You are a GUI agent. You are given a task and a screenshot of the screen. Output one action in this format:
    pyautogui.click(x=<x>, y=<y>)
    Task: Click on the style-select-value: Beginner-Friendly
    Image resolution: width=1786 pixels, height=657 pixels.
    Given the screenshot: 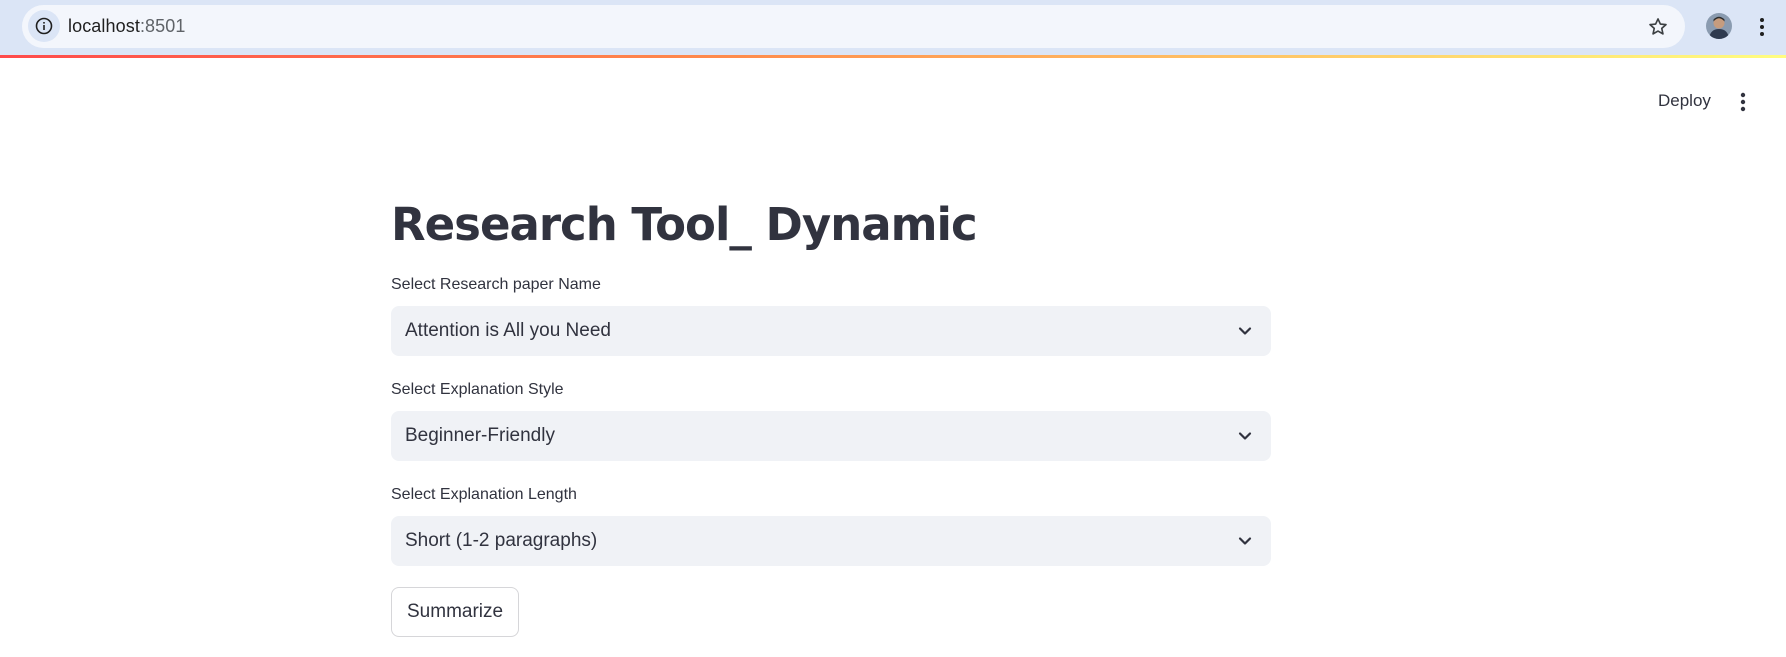 What is the action you would take?
    pyautogui.click(x=480, y=435)
    